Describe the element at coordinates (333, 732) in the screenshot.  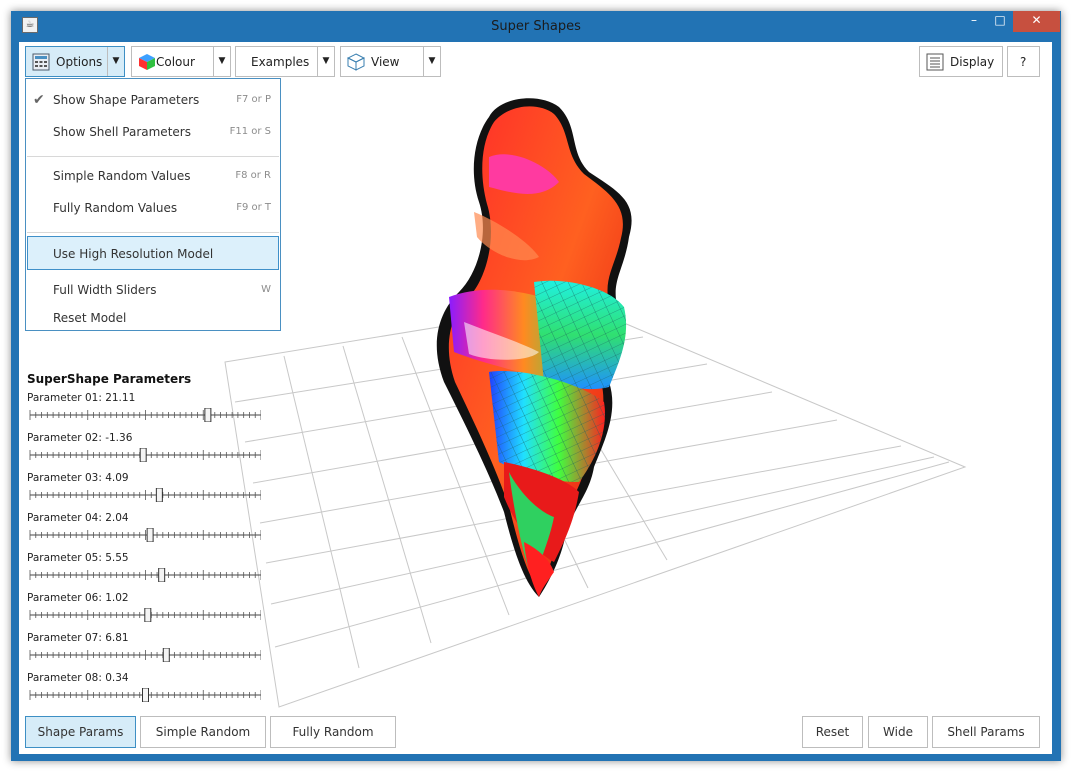
I see `fully-random-button: Fully Random` at that location.